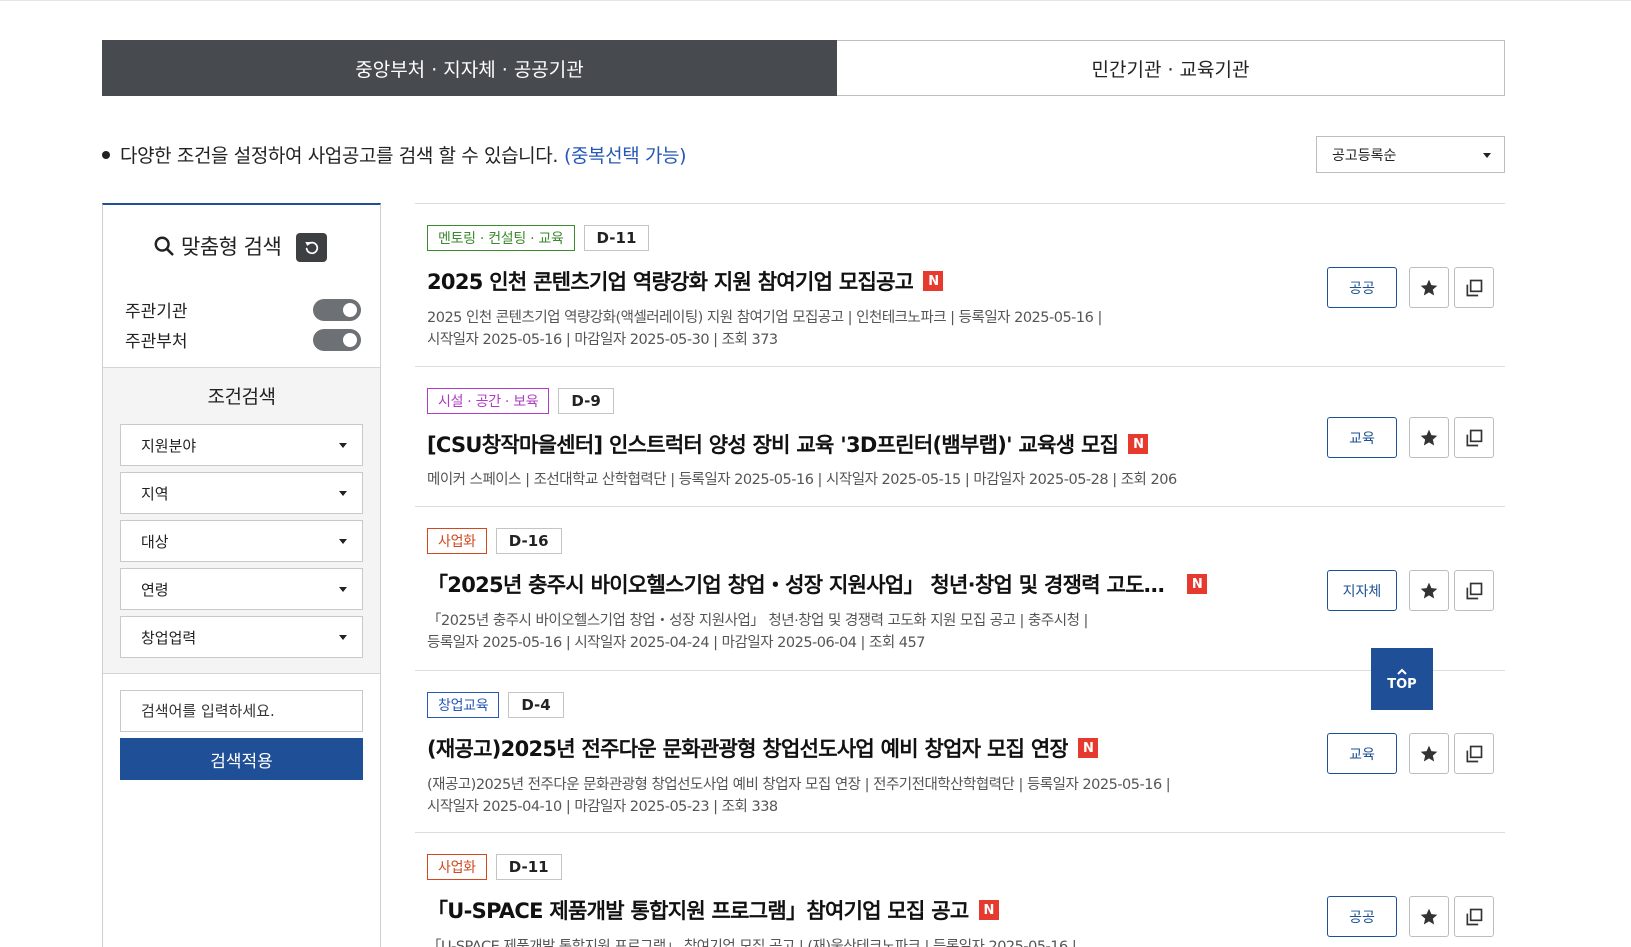 The image size is (1631, 947). I want to click on search-icon, so click(164, 246).